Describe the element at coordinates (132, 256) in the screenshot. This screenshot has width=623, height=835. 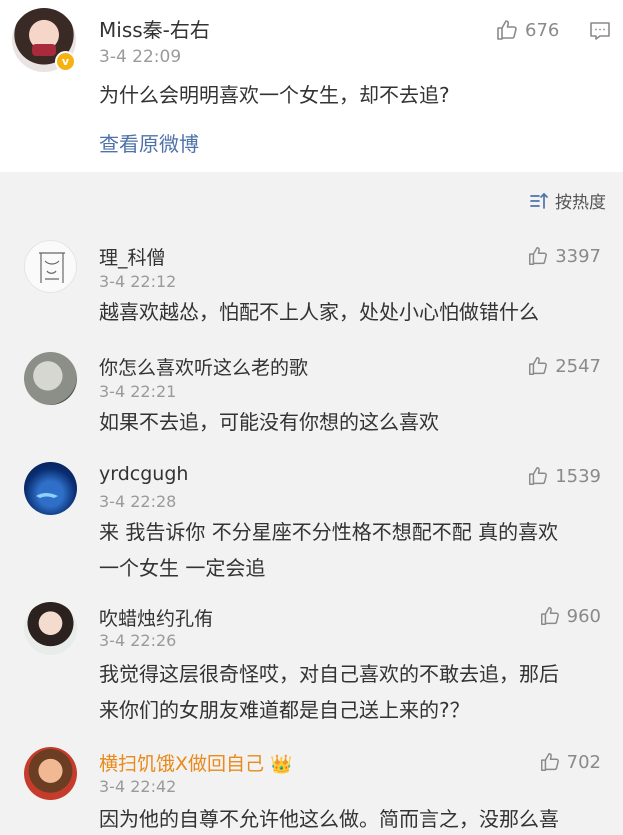
I see `commenter-name: 理_科僧` at that location.